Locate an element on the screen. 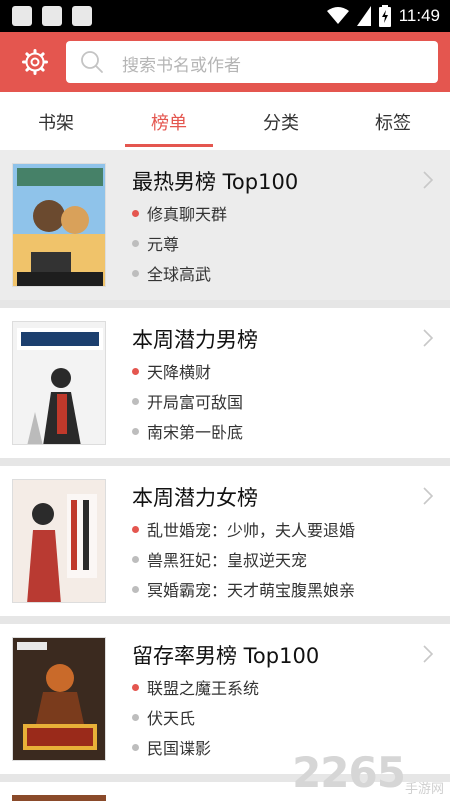 The image size is (450, 801). book-item: 伏天氏 is located at coordinates (163, 717).